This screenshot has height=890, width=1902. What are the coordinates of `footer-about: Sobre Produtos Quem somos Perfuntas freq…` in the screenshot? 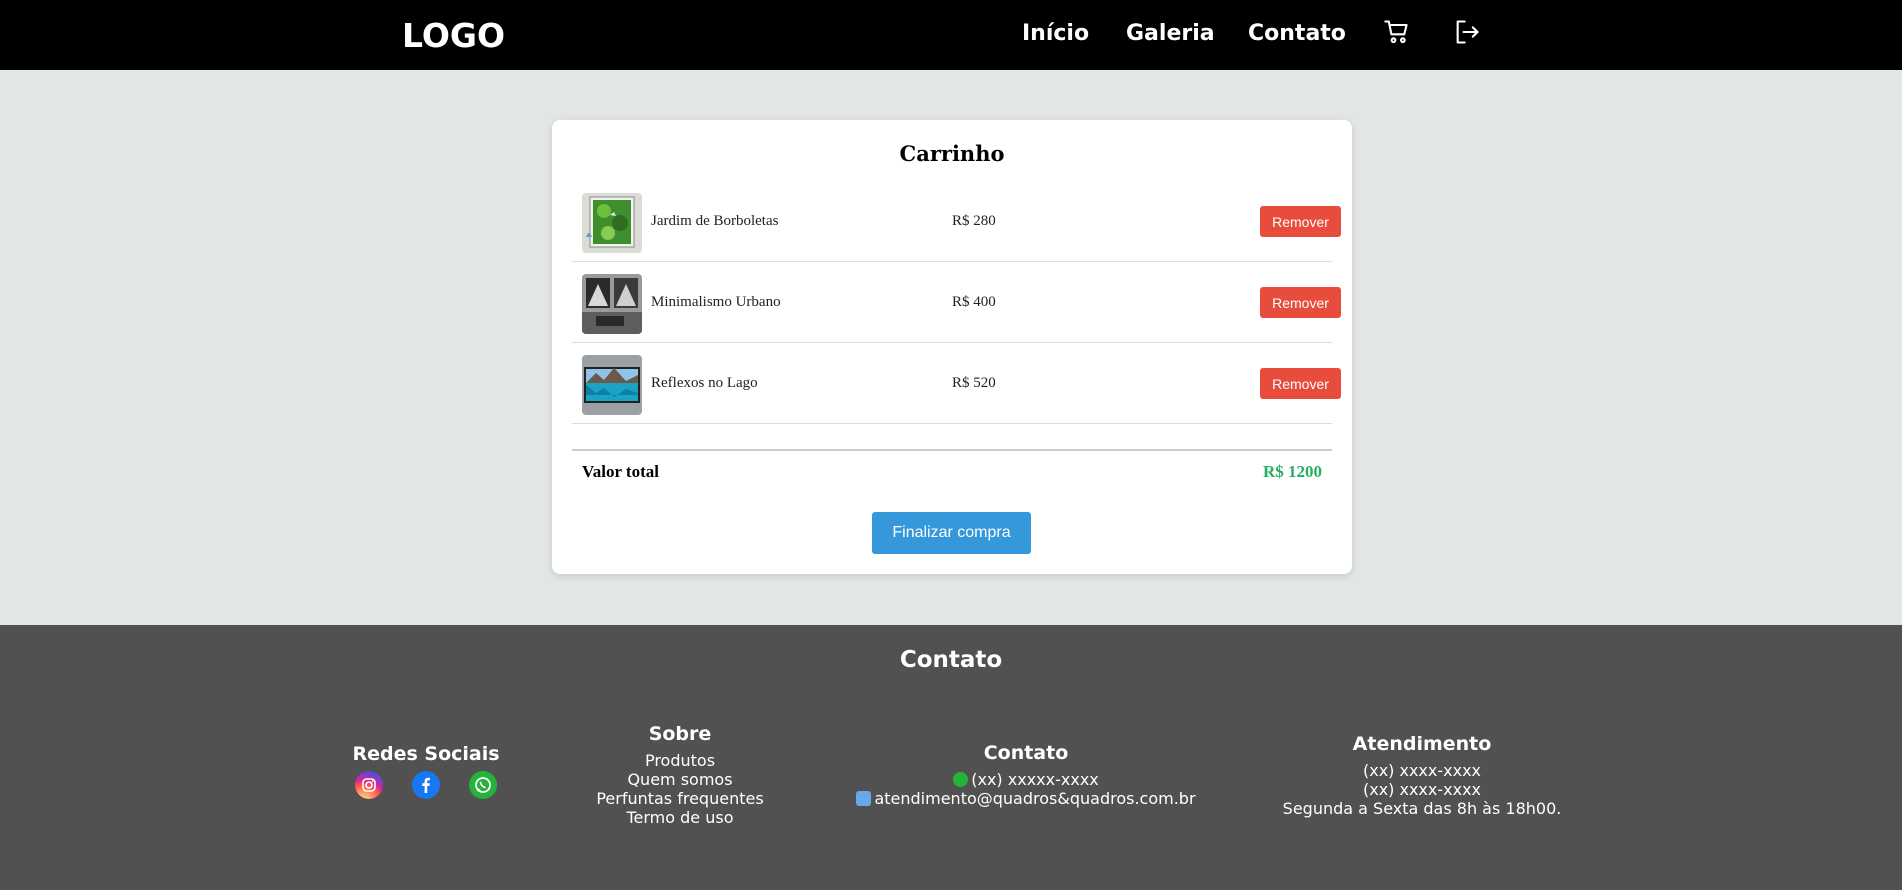 It's located at (680, 775).